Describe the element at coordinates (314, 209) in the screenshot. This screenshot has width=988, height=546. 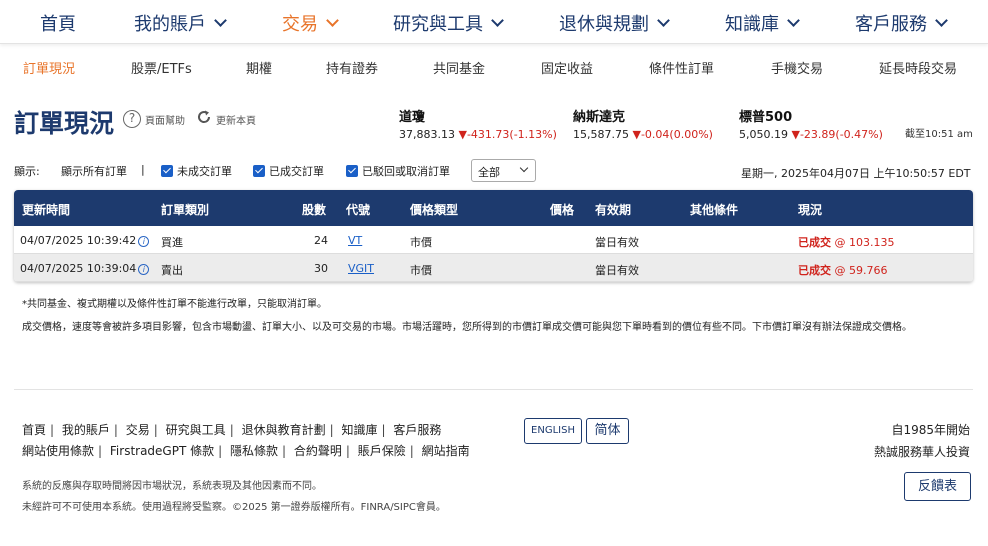
I see `col-quantity: 股數` at that location.